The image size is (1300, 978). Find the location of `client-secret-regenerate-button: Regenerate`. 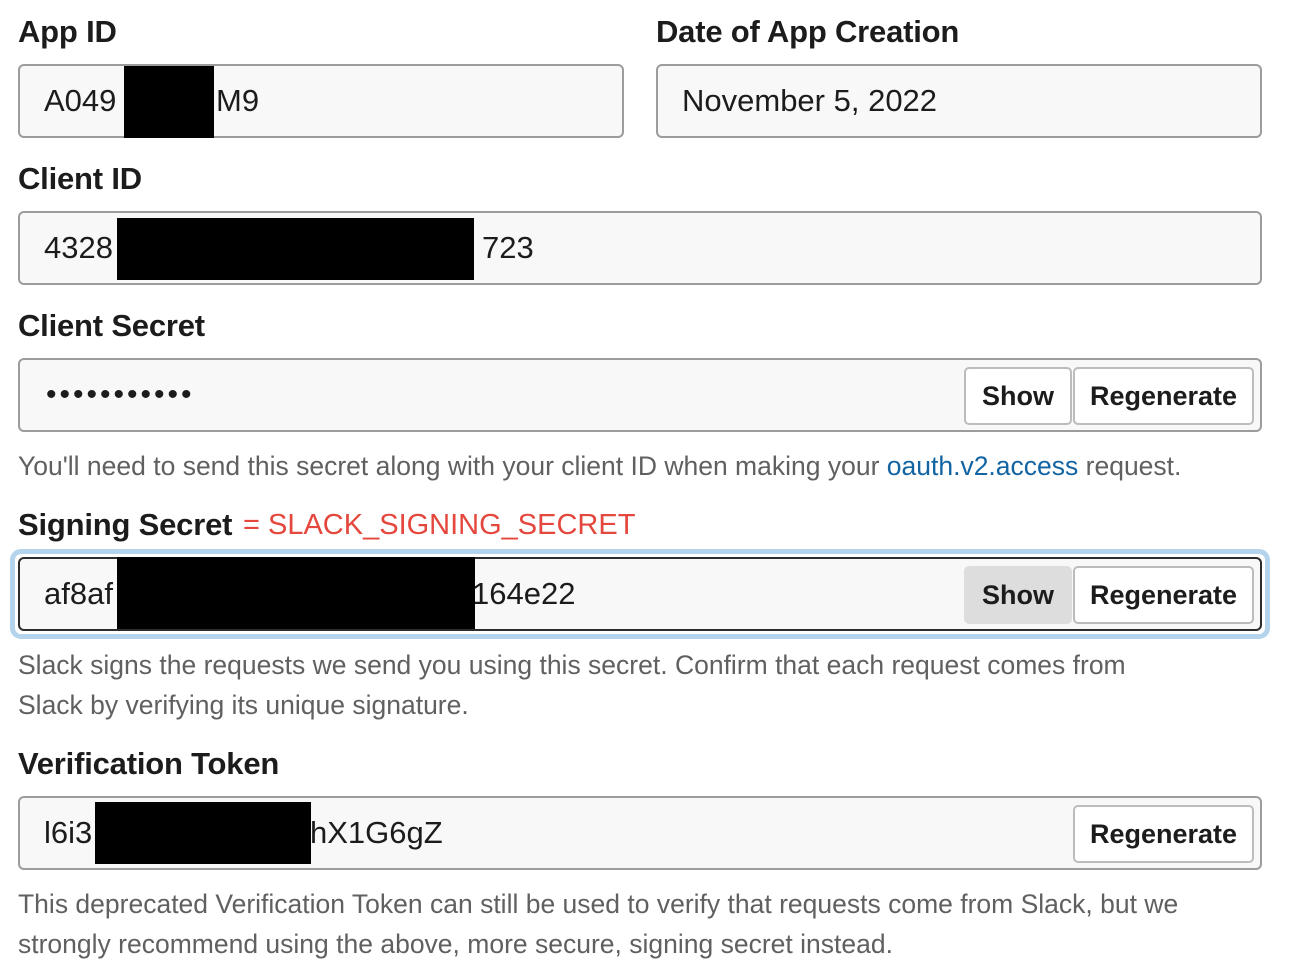

client-secret-regenerate-button: Regenerate is located at coordinates (1163, 396).